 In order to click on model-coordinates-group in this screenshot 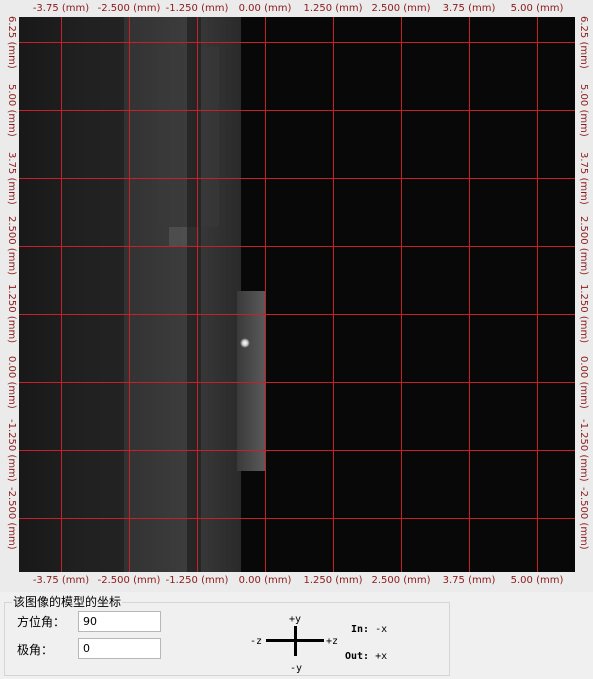, I will do `click(227, 639)`.